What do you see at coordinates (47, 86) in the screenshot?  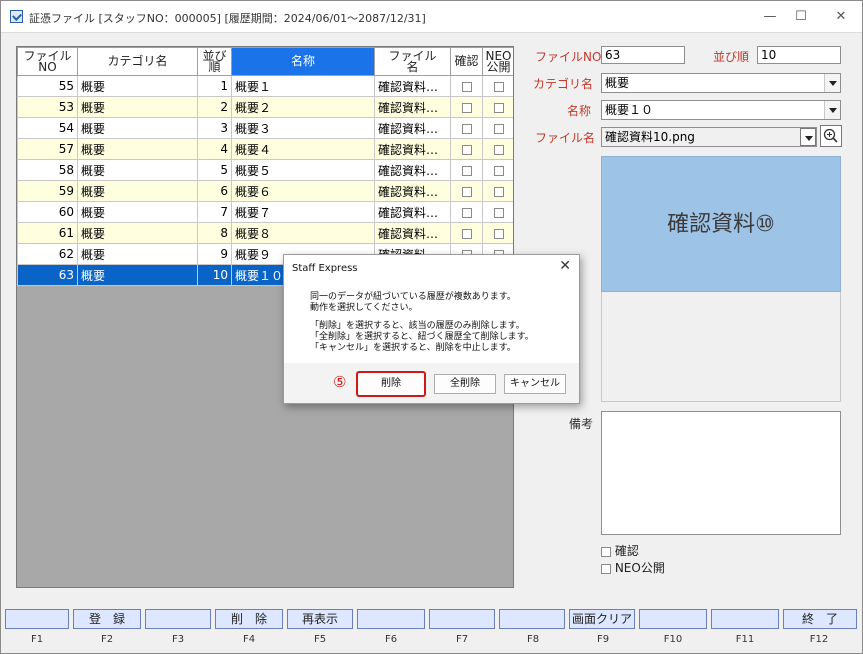 I see `cell-file-no: 55` at bounding box center [47, 86].